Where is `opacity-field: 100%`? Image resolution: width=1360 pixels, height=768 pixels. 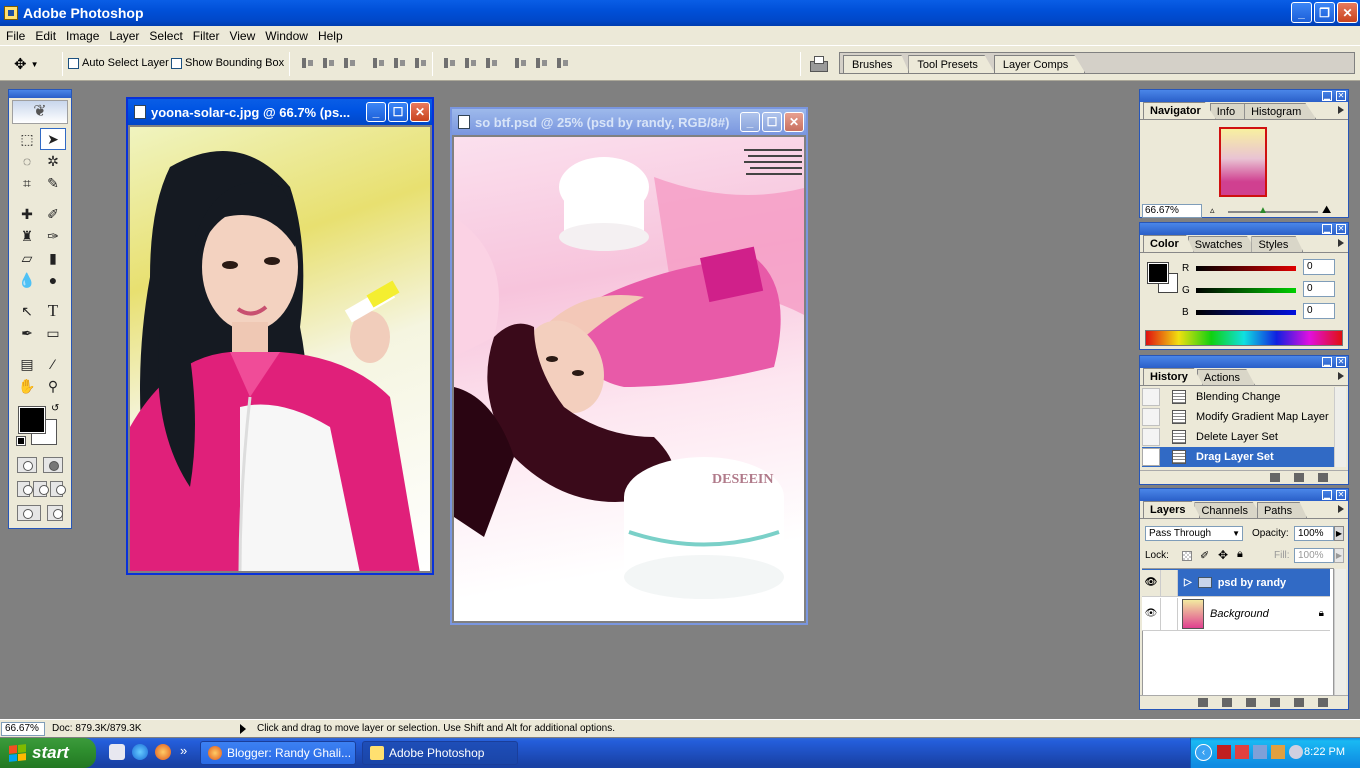
opacity-field: 100% is located at coordinates (1314, 533).